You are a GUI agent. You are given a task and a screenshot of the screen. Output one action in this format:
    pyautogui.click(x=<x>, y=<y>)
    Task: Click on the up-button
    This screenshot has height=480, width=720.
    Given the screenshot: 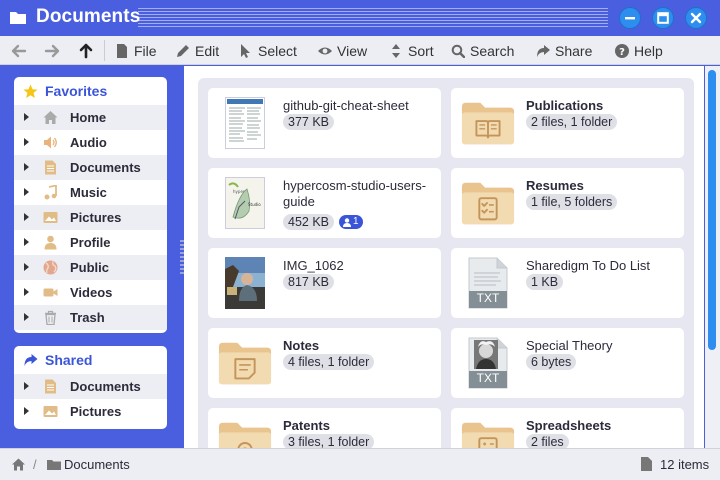 What is the action you would take?
    pyautogui.click(x=86, y=51)
    